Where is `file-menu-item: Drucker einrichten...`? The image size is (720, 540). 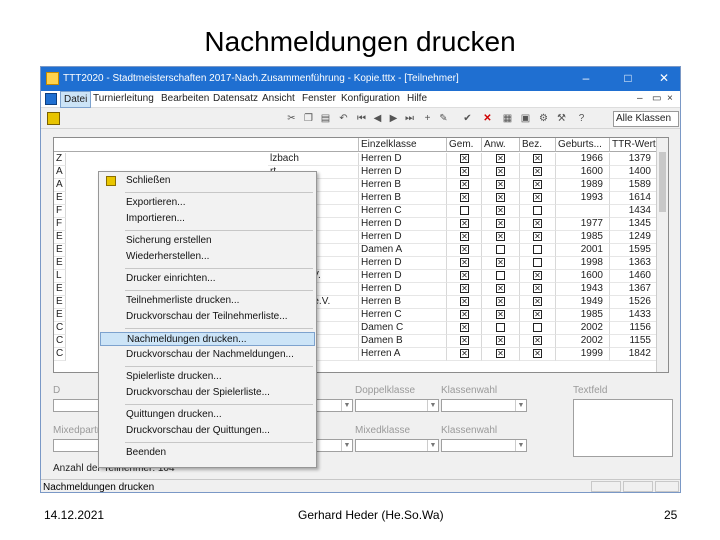 file-menu-item: Drucker einrichten... is located at coordinates (207, 279).